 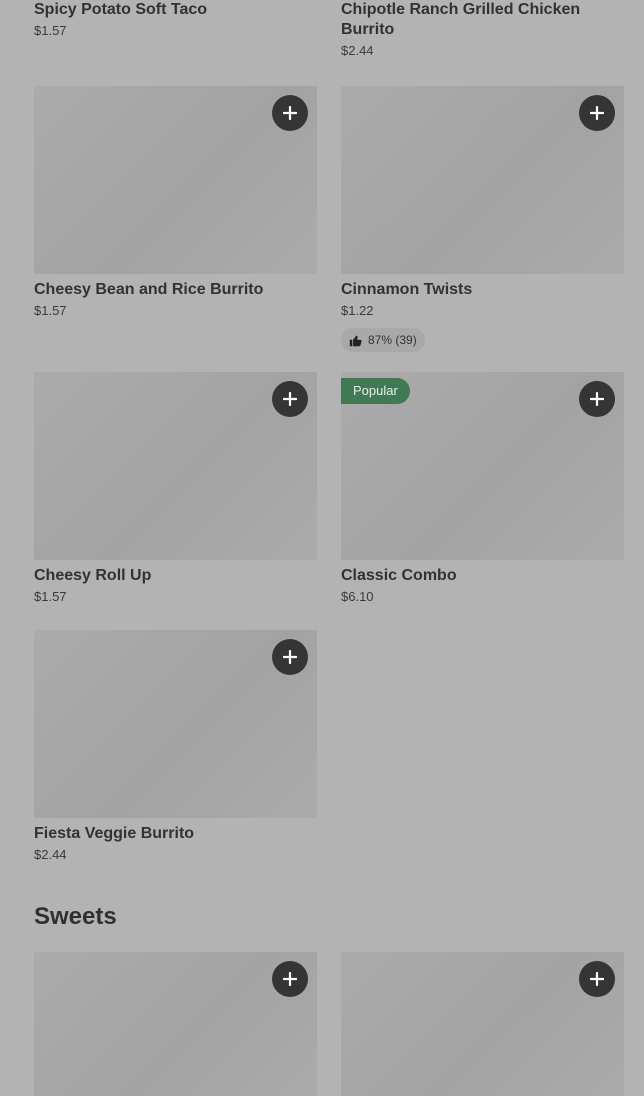 I want to click on section-title-sweets: Sweets, so click(x=75, y=916).